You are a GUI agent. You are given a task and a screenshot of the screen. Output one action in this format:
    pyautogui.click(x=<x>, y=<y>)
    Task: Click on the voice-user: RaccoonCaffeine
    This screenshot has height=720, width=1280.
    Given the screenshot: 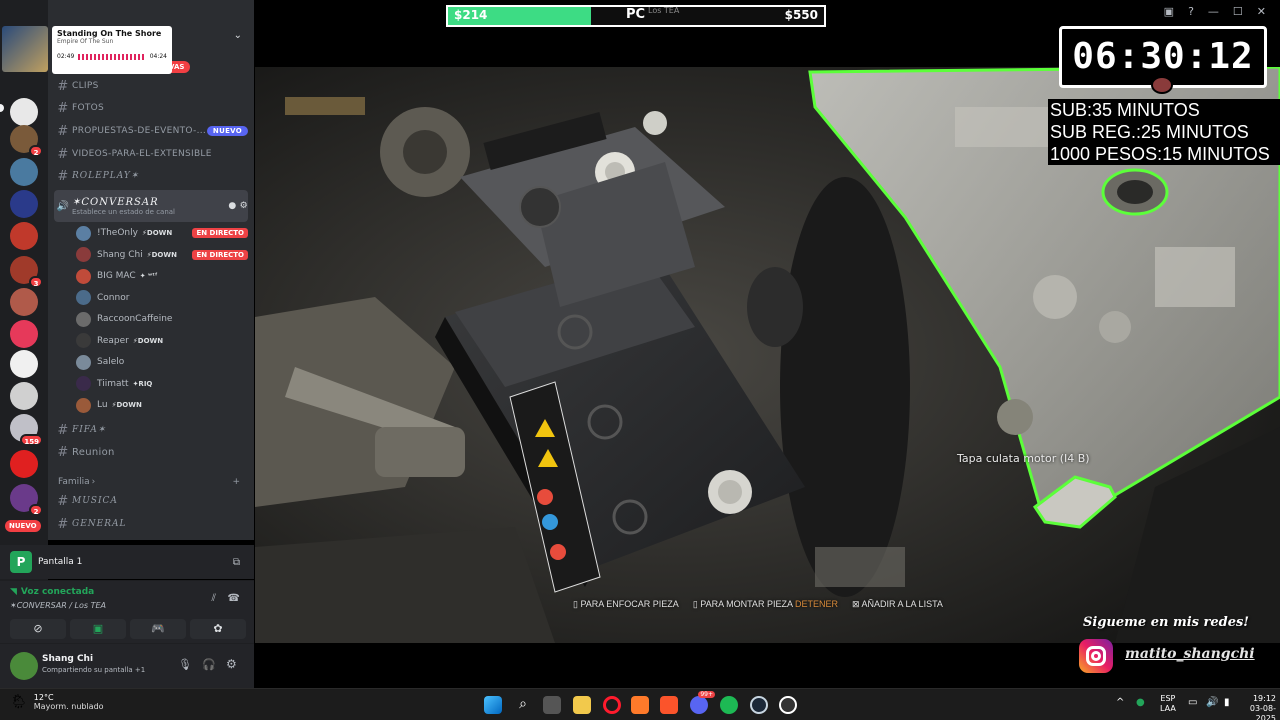 What is the action you would take?
    pyautogui.click(x=162, y=319)
    